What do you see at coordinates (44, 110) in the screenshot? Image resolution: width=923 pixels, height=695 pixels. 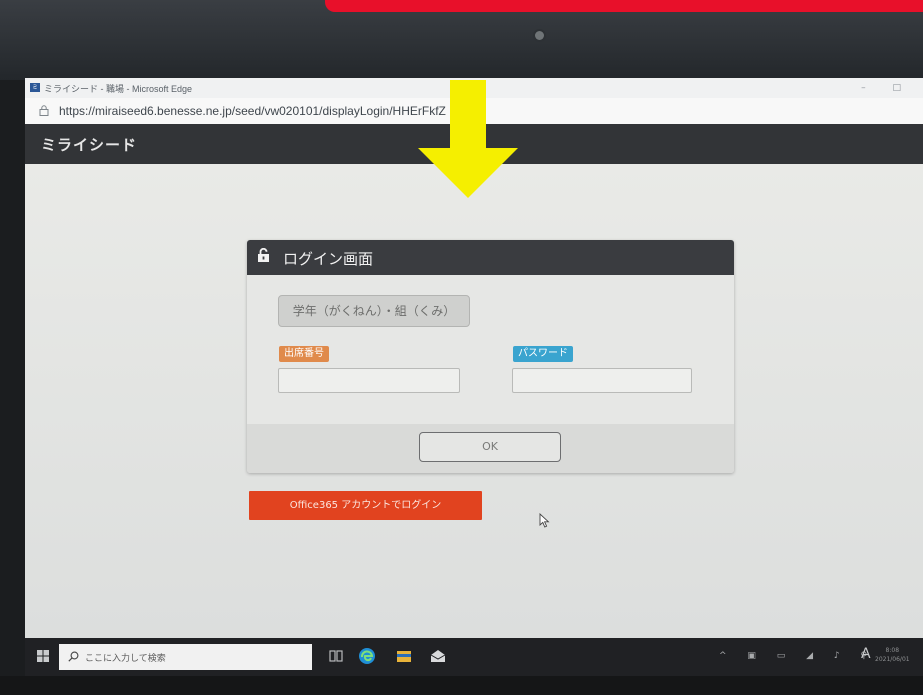 I see `lock-icon` at bounding box center [44, 110].